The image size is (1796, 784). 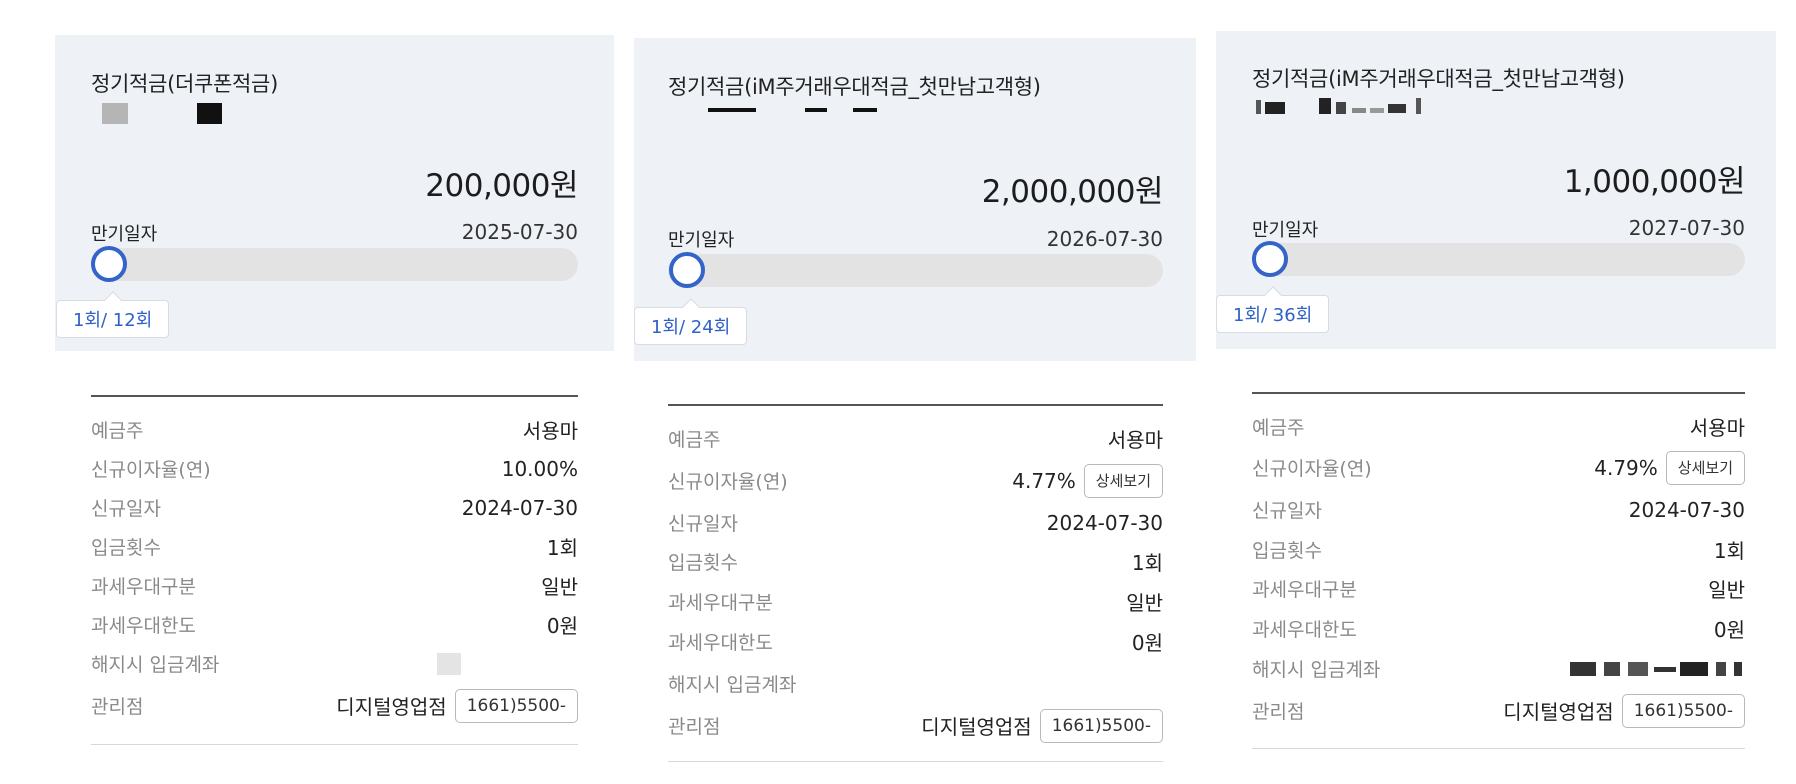 I want to click on product-name: 정기적금(더쿠폰적금), so click(x=184, y=84).